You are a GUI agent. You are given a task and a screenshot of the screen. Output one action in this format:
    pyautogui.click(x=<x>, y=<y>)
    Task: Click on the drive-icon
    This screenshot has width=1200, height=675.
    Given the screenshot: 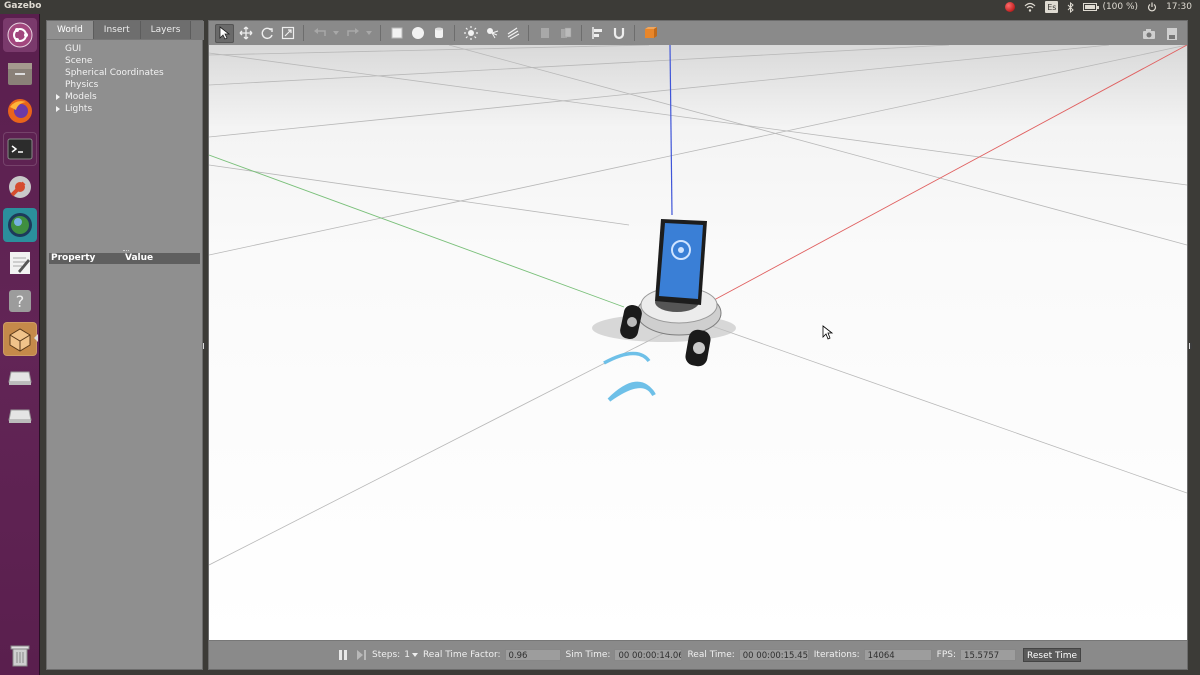 What is the action you would take?
    pyautogui.click(x=20, y=377)
    